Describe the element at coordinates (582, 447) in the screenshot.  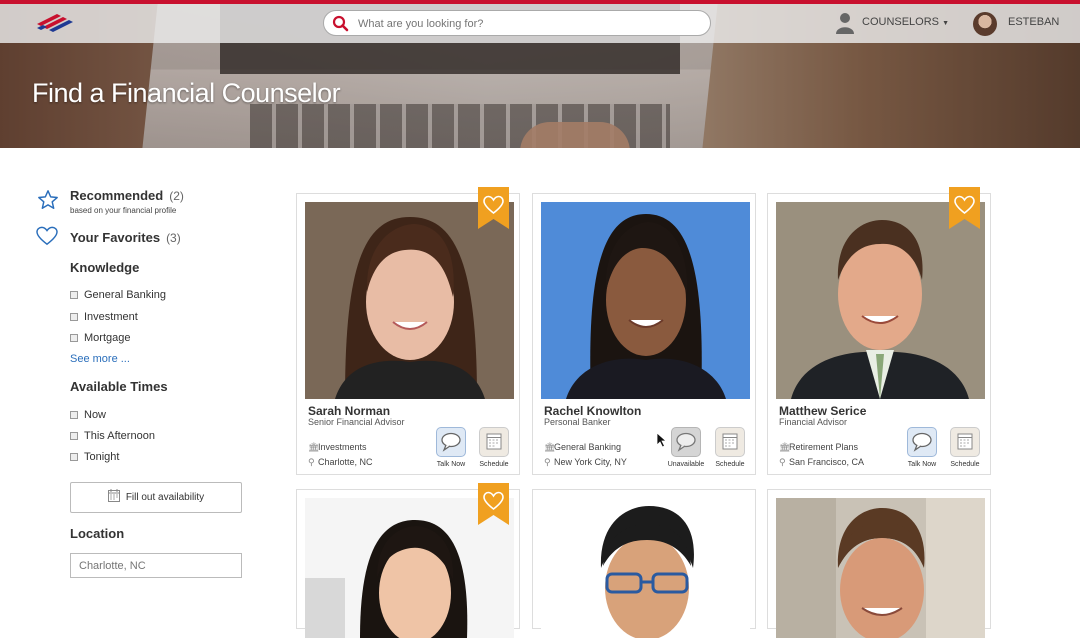
I see `counselor-specialty: 🏛General Banking` at that location.